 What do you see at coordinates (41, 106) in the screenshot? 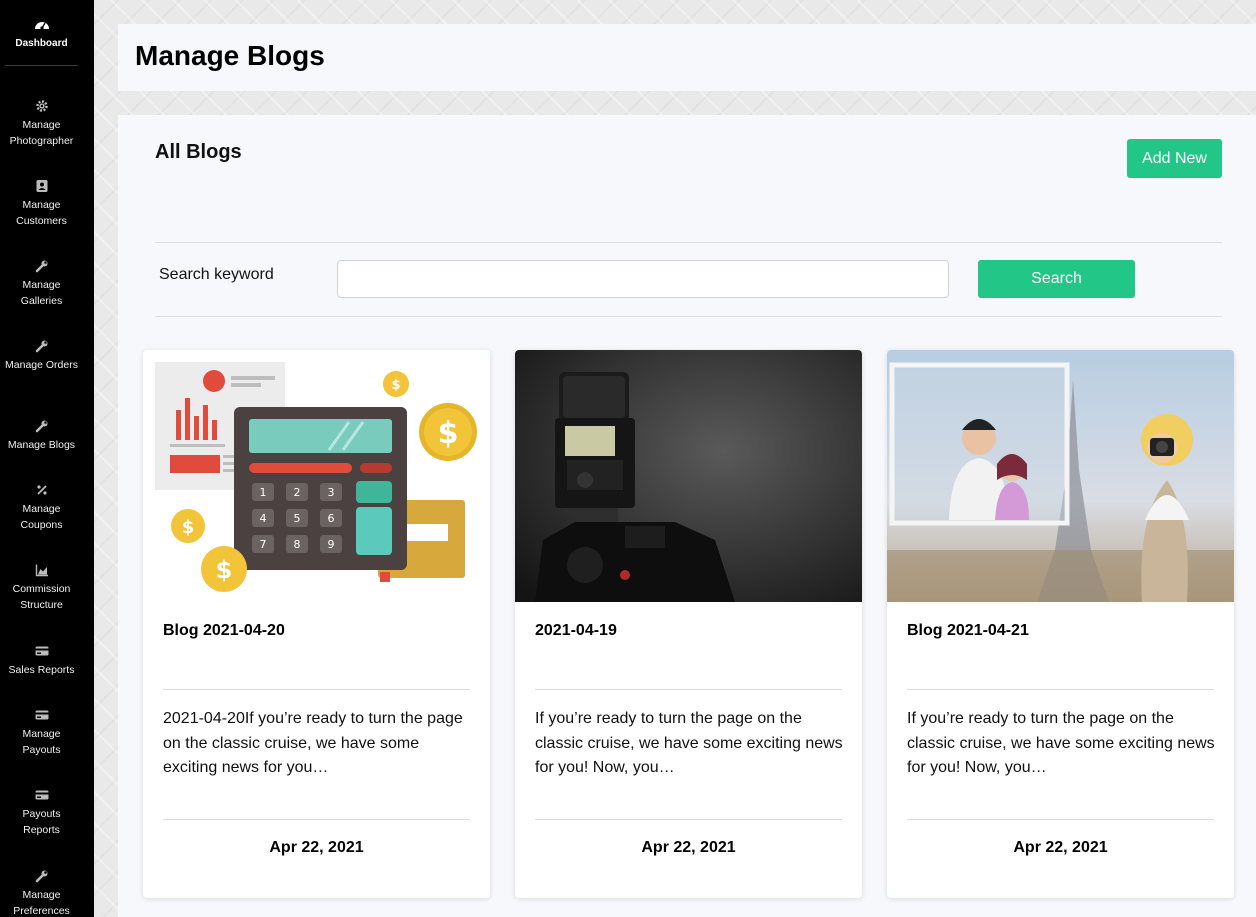
I see `gear-icon` at bounding box center [41, 106].